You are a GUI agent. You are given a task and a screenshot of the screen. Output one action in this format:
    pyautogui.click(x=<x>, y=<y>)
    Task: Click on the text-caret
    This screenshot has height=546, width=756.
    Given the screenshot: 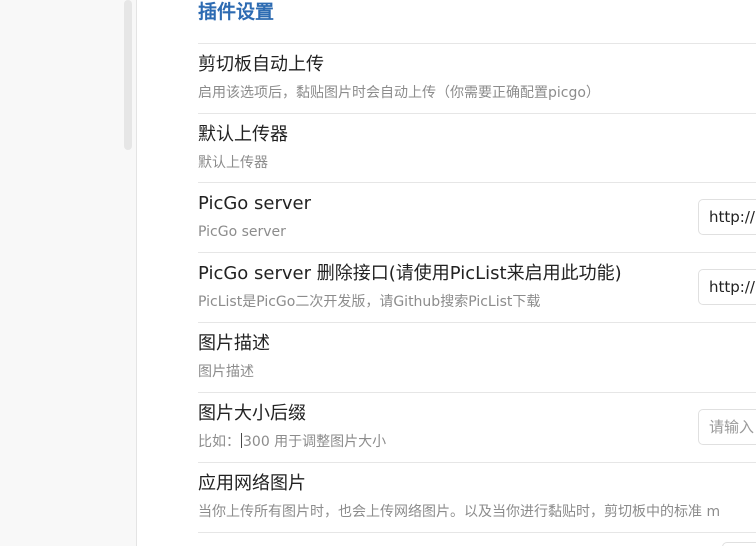 What is the action you would take?
    pyautogui.click(x=241, y=440)
    